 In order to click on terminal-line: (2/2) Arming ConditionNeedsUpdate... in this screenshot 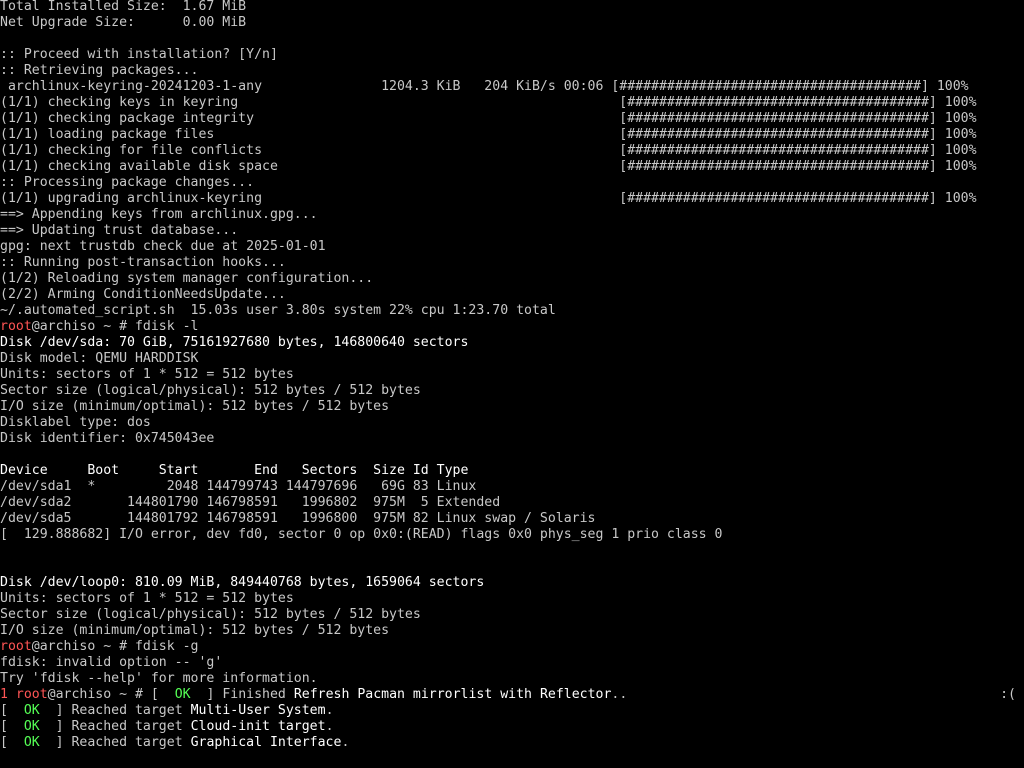, I will do `click(512, 295)`.